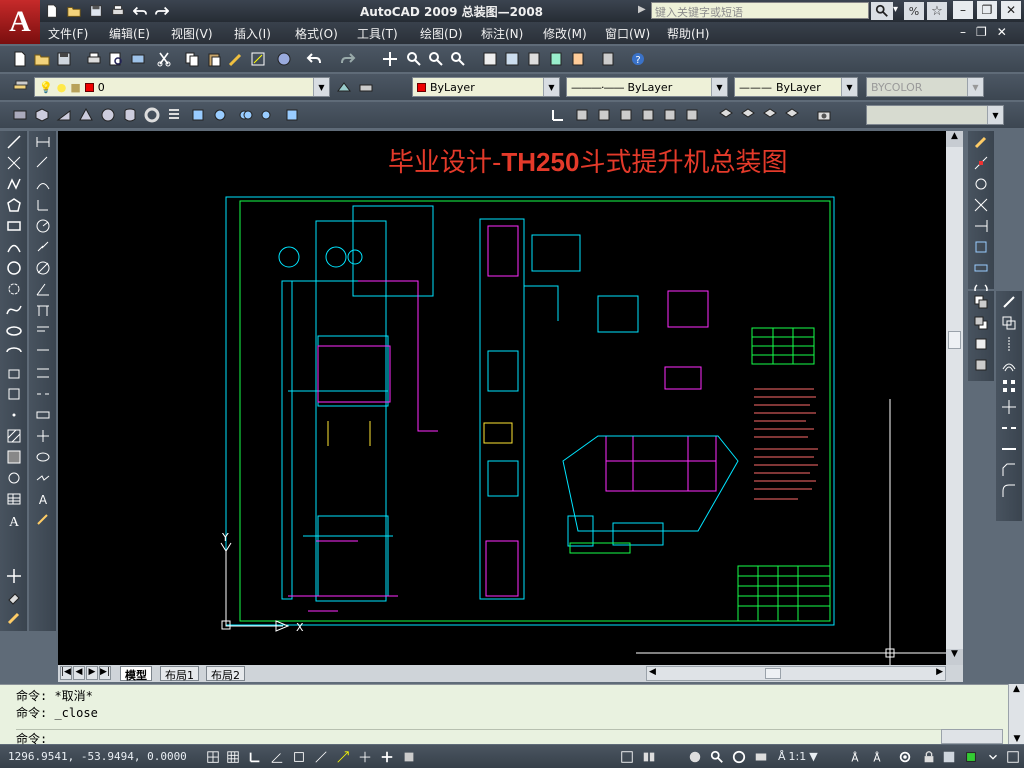 The height and width of the screenshot is (768, 1024). I want to click on intersect-icon, so click(292, 115).